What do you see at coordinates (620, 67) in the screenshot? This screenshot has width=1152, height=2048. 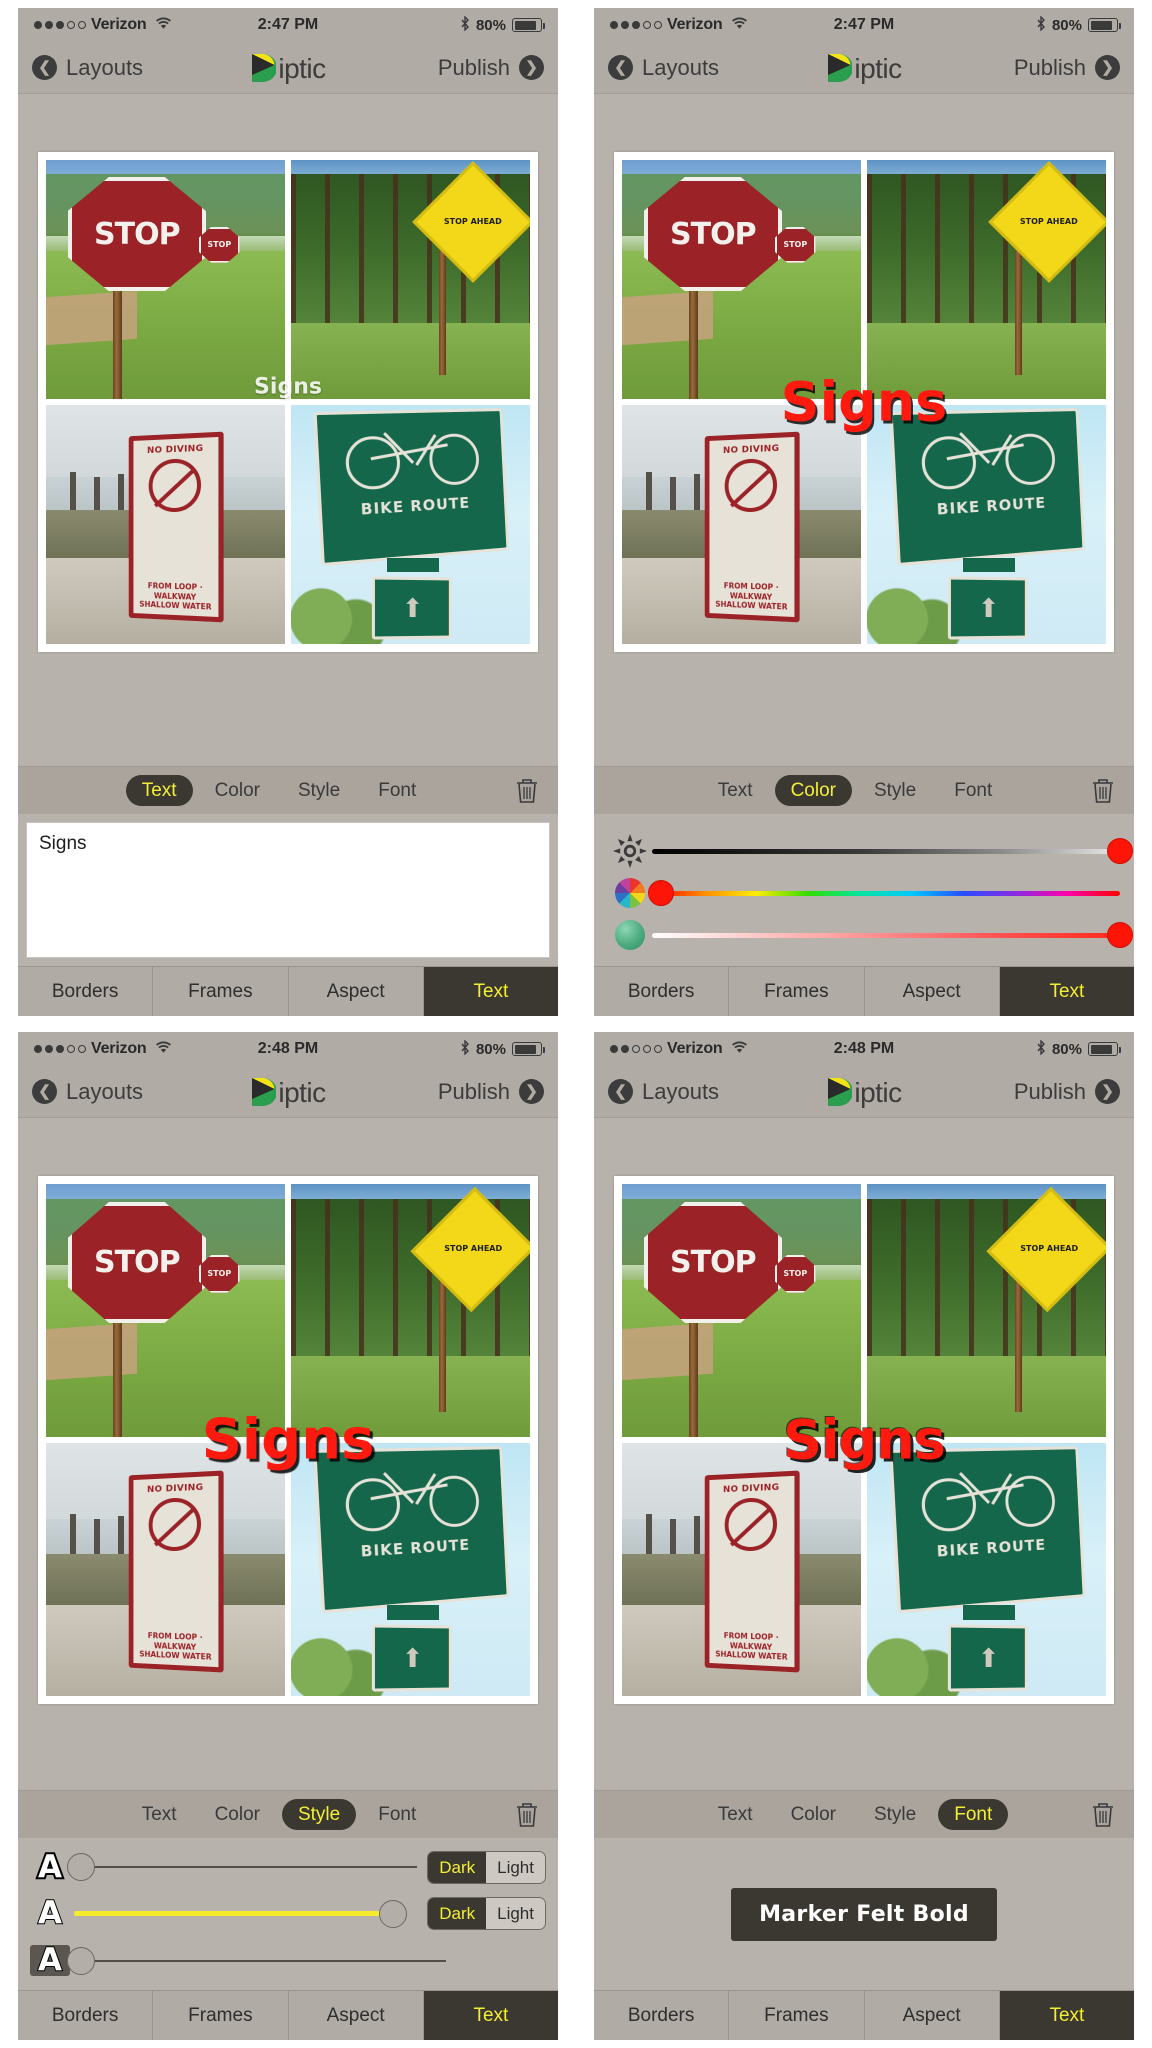 I see `back-chevron-icon: ❮` at bounding box center [620, 67].